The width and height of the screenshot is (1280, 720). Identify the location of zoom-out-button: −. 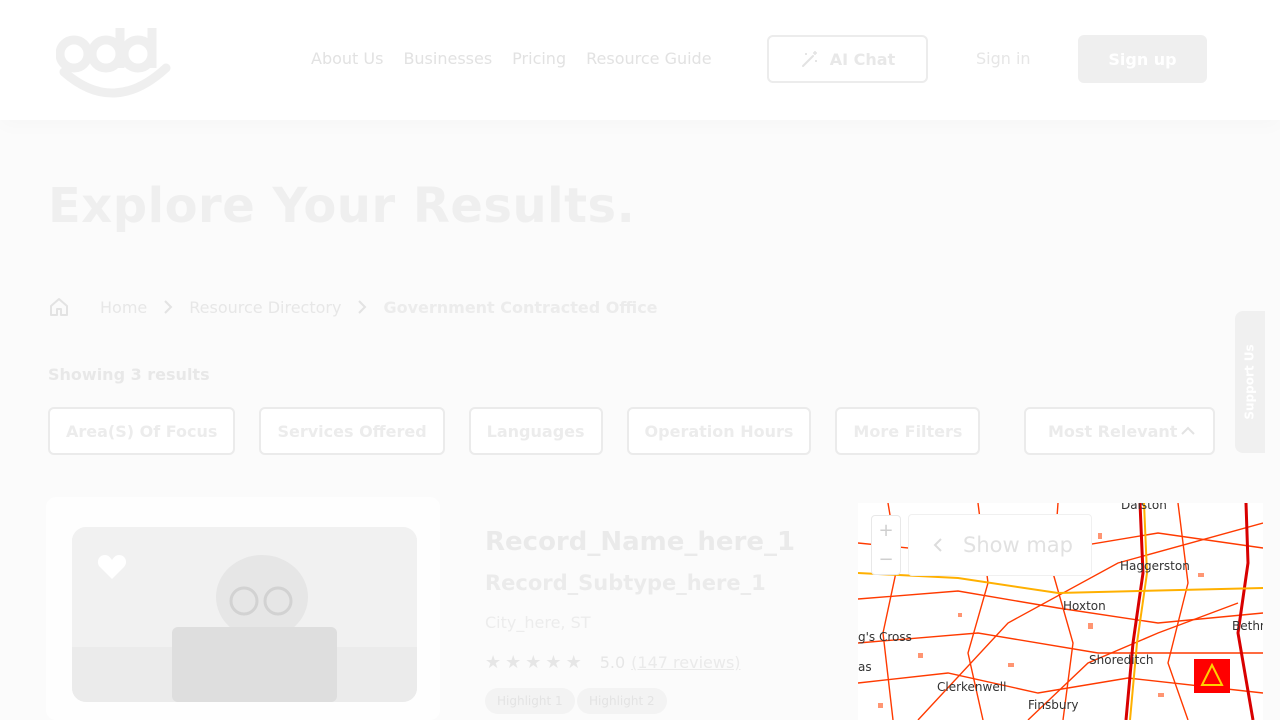
(885, 559).